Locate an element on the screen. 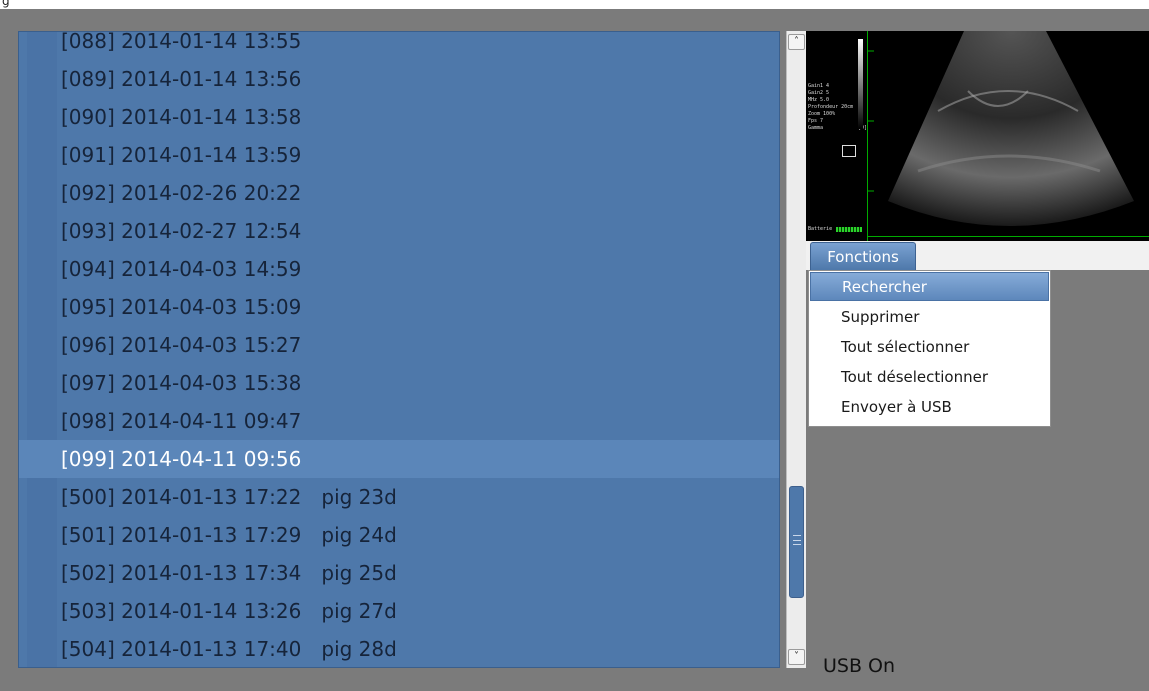  list-item-tag: pig 23d is located at coordinates (359, 497).